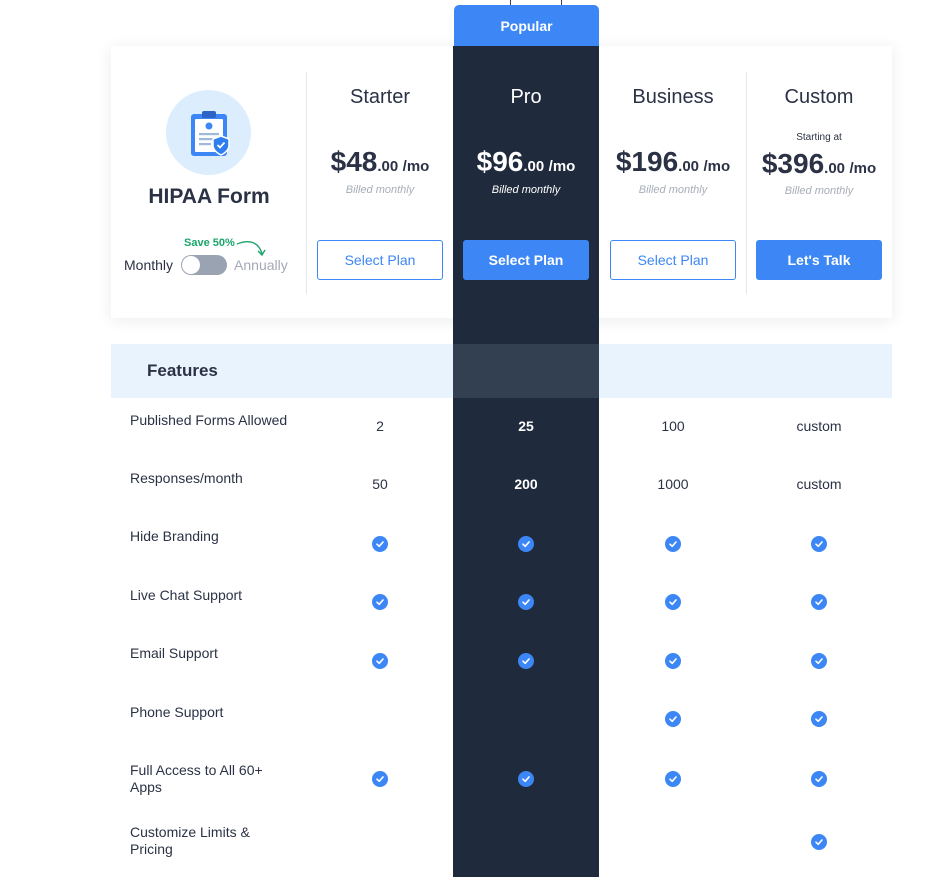 This screenshot has width=931, height=877. What do you see at coordinates (190, 840) in the screenshot?
I see `feature-label: Customize Limits & Pricing` at bounding box center [190, 840].